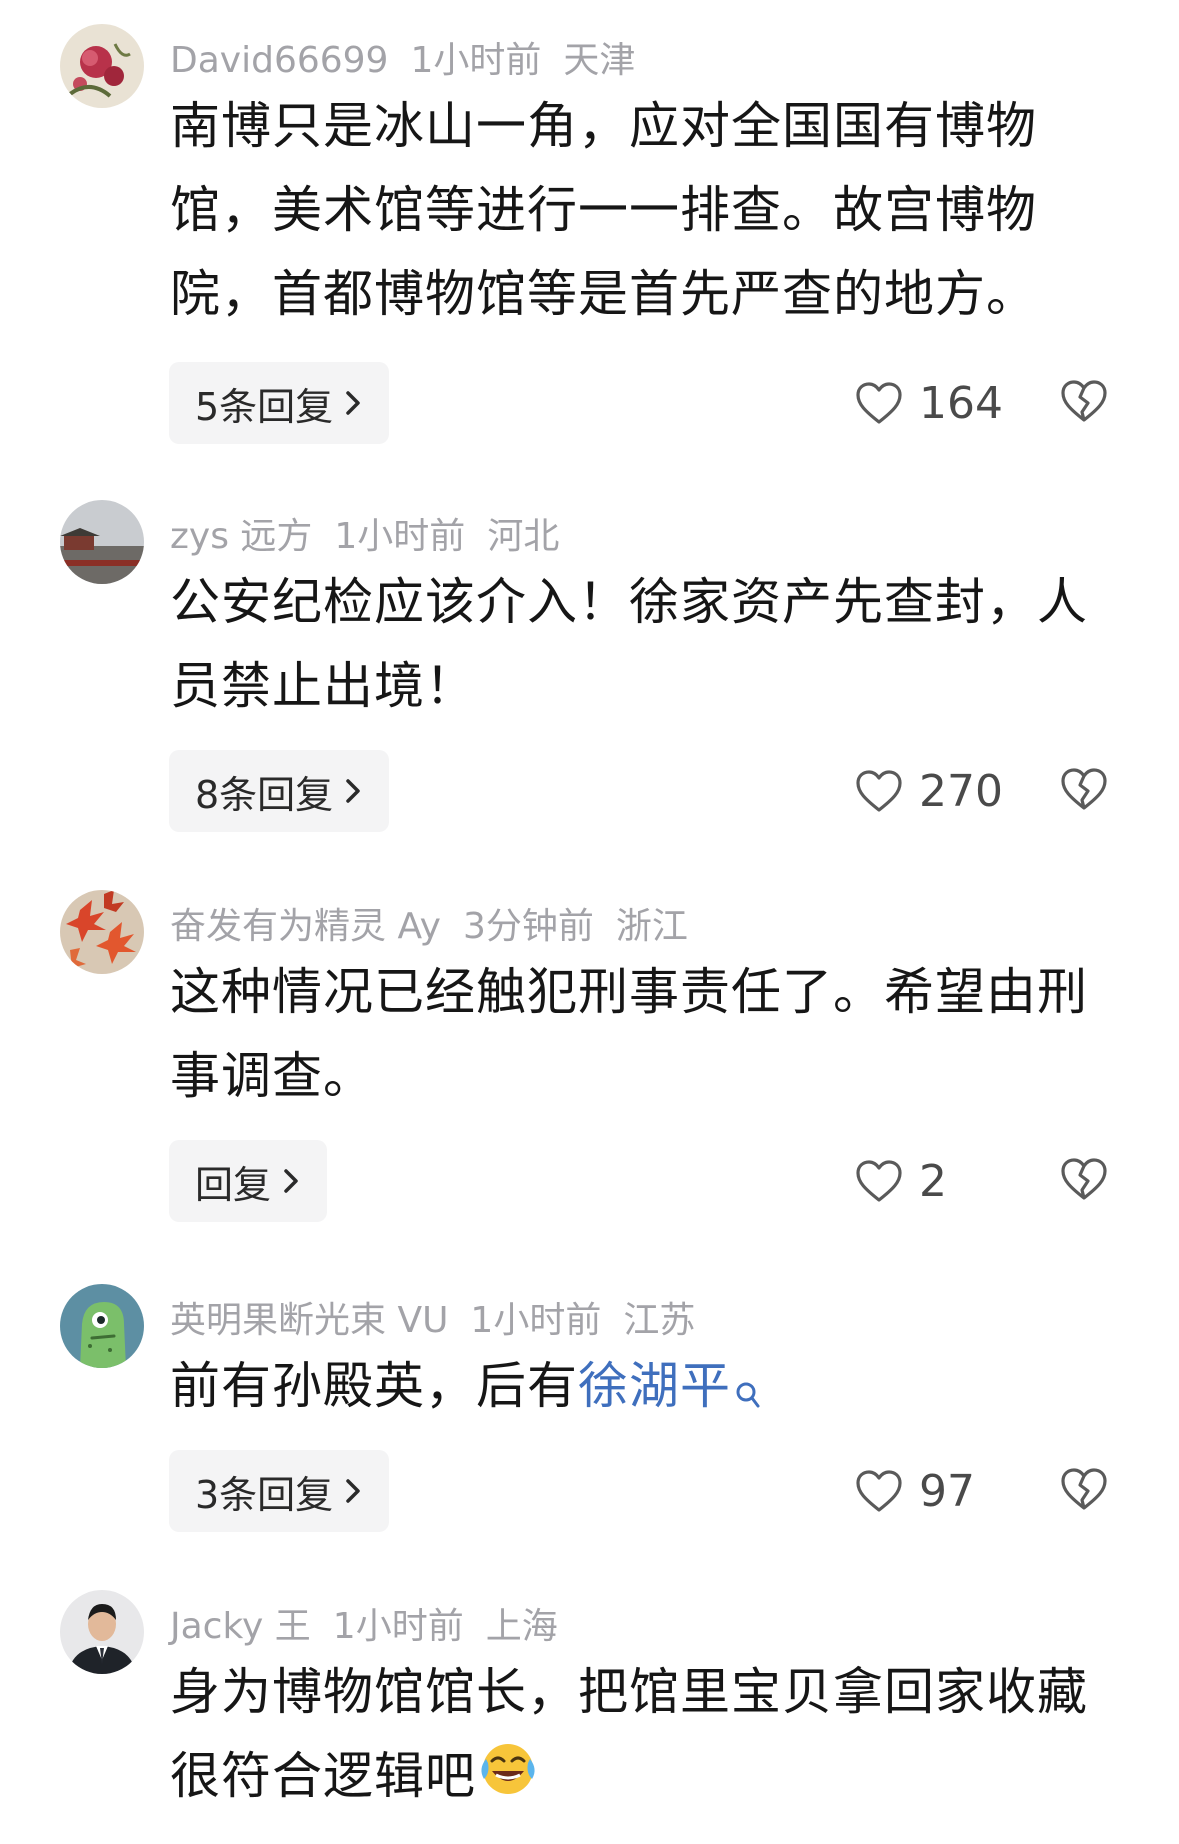  I want to click on comment-meta: David66699 1小时前 天津, so click(413, 61).